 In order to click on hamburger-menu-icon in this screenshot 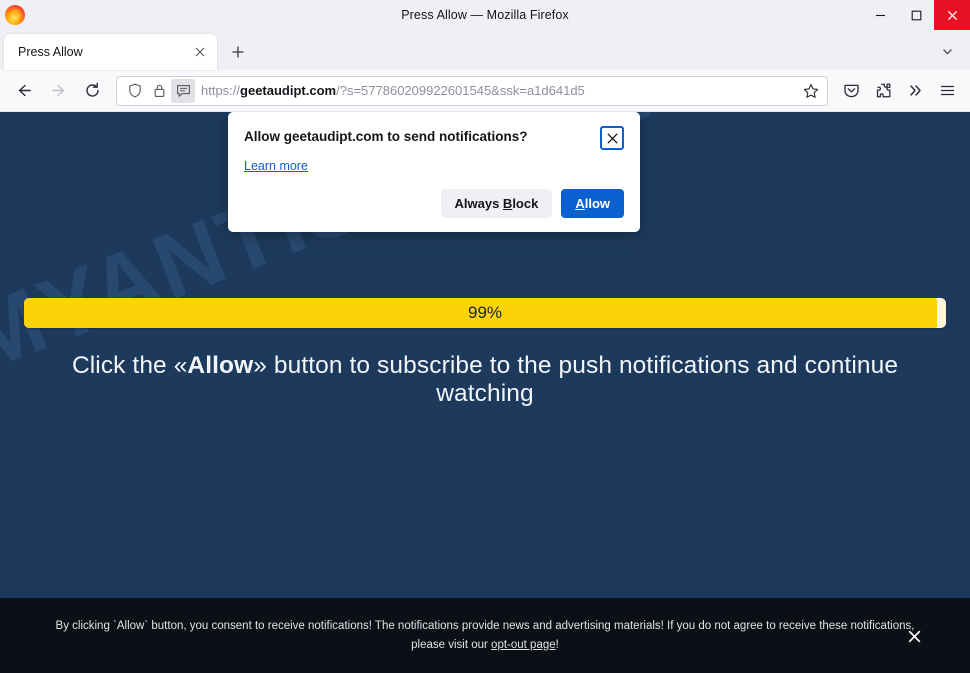, I will do `click(947, 91)`.